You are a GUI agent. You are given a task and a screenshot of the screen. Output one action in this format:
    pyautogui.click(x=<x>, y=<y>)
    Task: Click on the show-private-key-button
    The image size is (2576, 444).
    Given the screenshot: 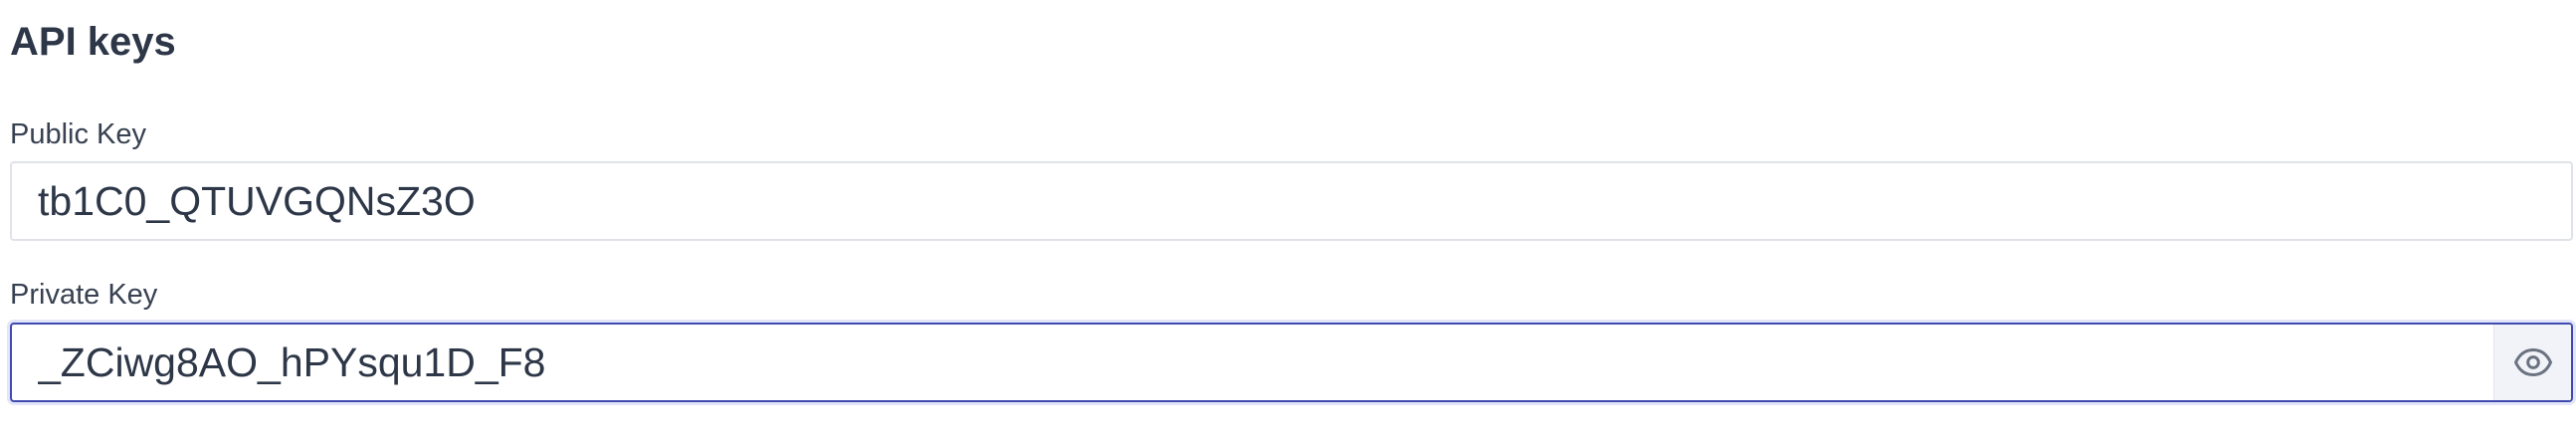 What is the action you would take?
    pyautogui.click(x=2532, y=362)
    